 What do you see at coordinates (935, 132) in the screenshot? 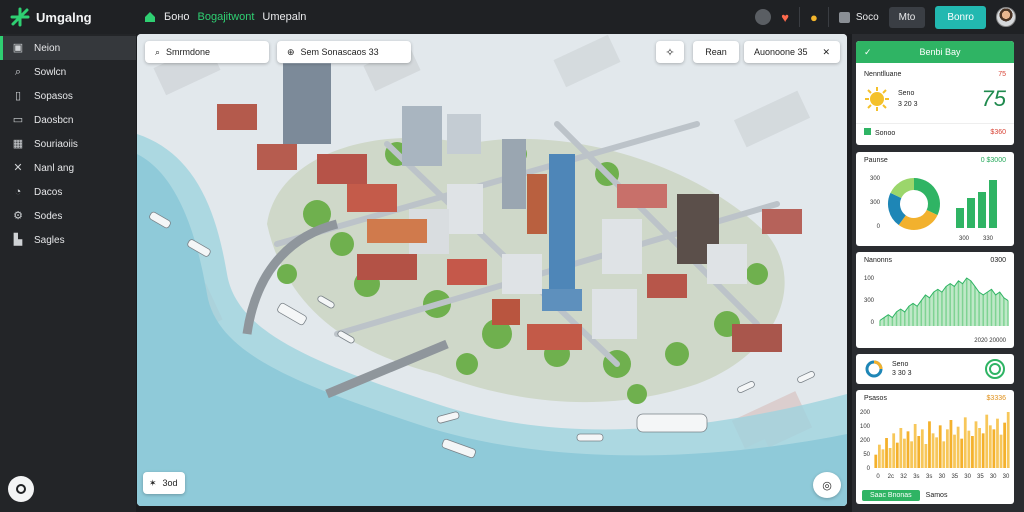
I see `status-row: Sonoo $360` at bounding box center [935, 132].